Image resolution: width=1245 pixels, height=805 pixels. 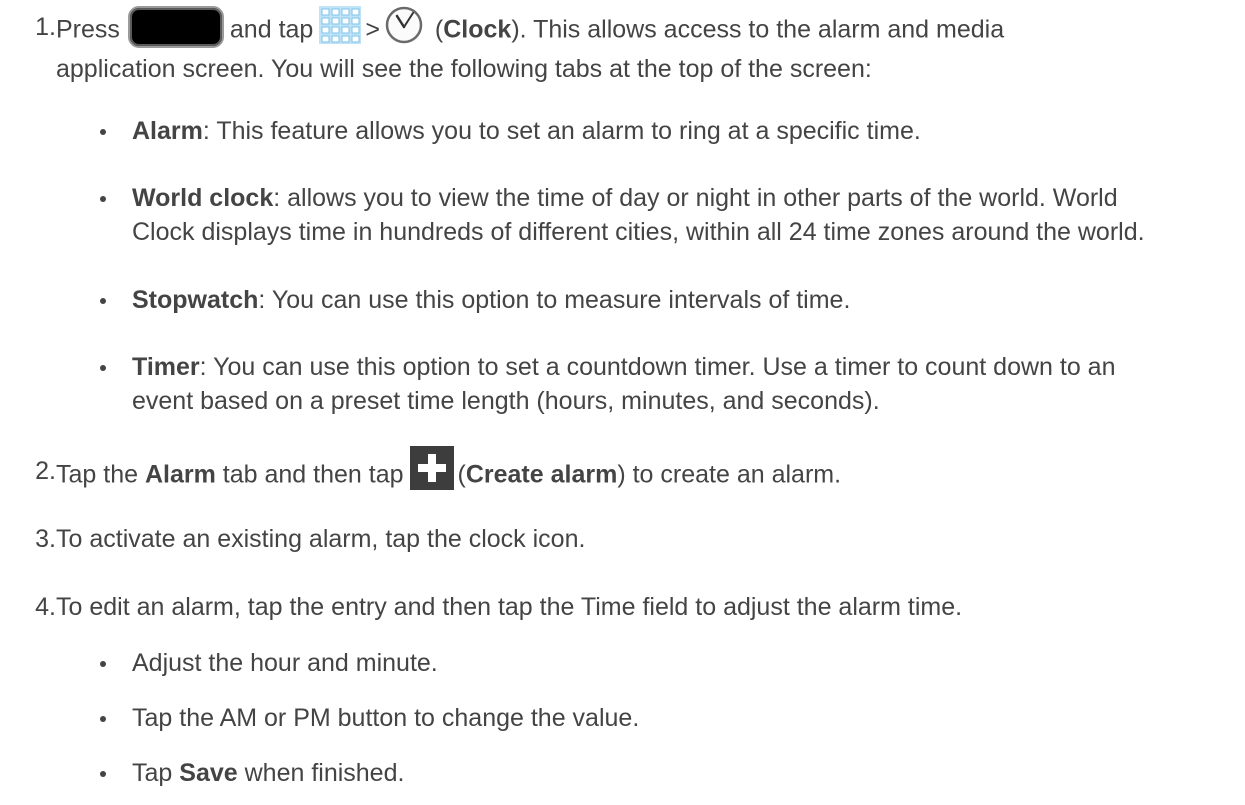 I want to click on clock-label: Clock, so click(x=477, y=29).